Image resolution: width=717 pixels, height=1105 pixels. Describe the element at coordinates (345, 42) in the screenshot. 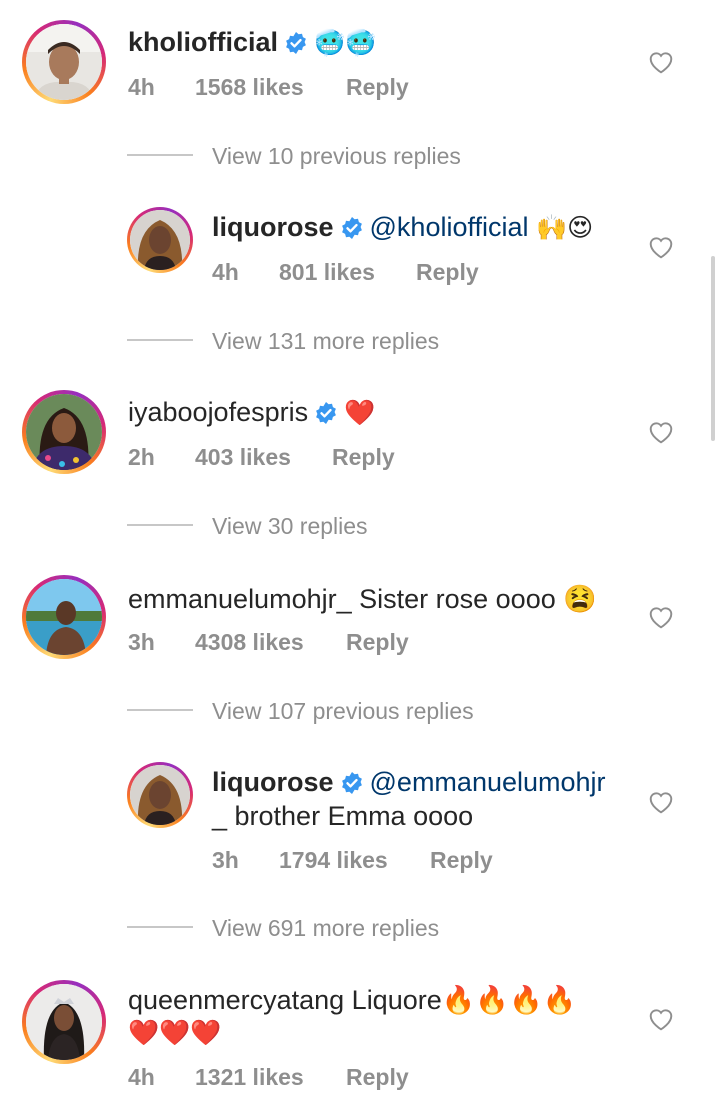

I see `comment-text: 🥶🥶` at that location.